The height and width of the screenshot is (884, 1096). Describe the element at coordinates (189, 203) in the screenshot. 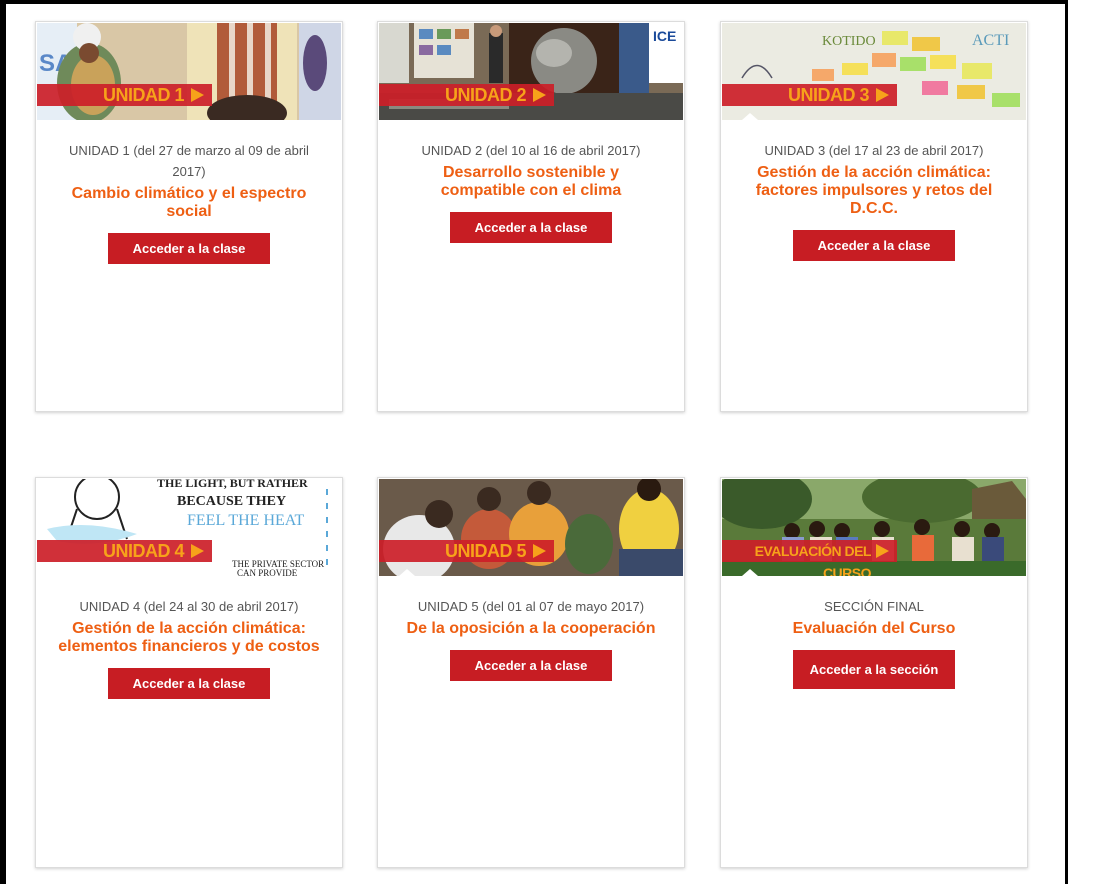

I see `unit-1-title: Cambio climático y el espectro social` at that location.